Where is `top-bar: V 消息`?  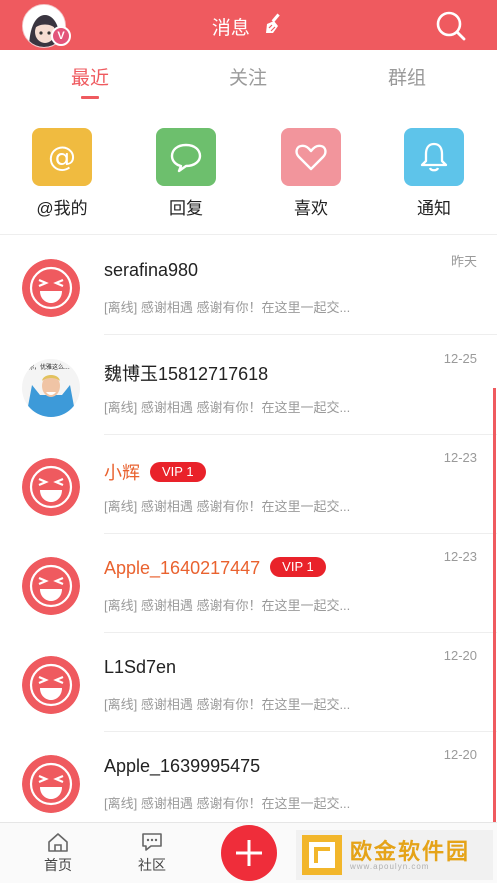 top-bar: V 消息 is located at coordinates (248, 25).